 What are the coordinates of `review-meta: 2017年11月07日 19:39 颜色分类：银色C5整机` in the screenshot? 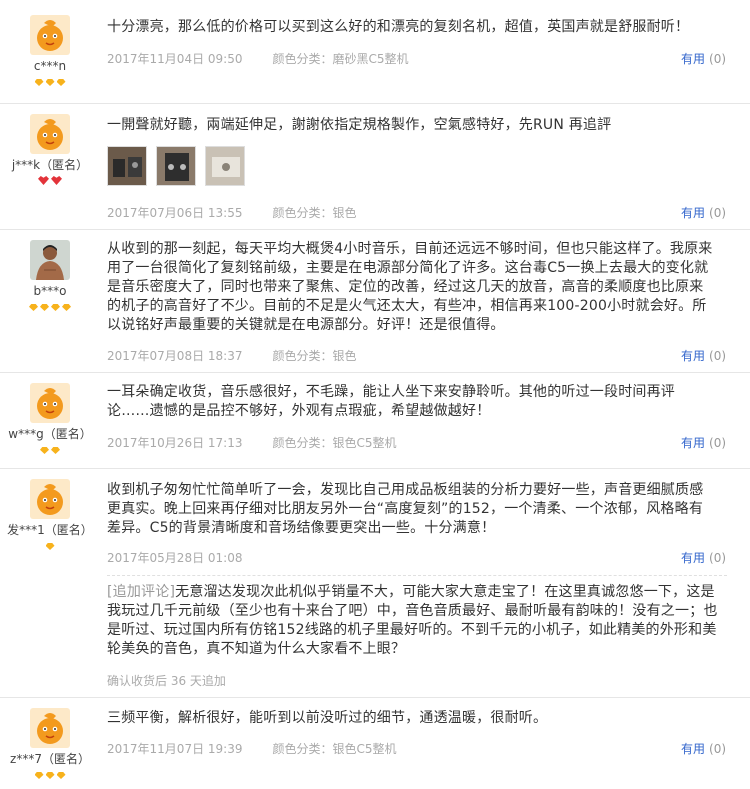 It's located at (252, 748).